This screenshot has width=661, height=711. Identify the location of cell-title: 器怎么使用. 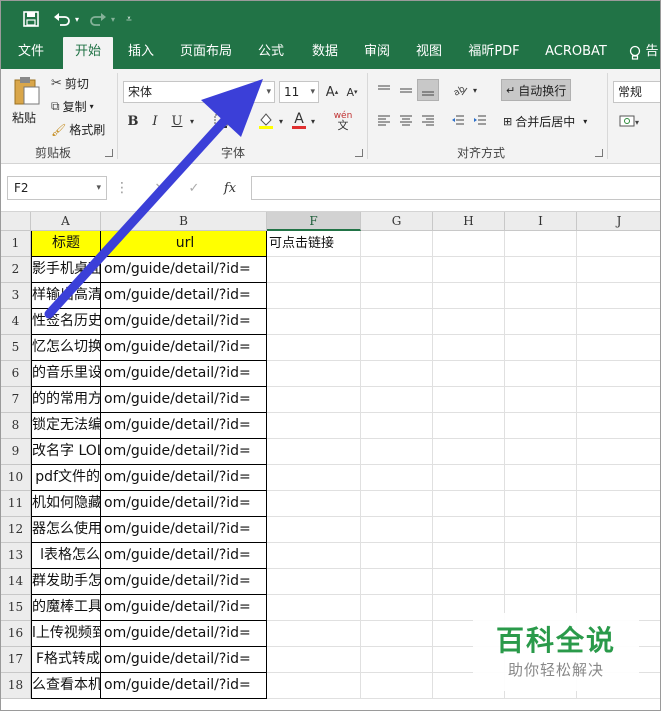
(66, 530).